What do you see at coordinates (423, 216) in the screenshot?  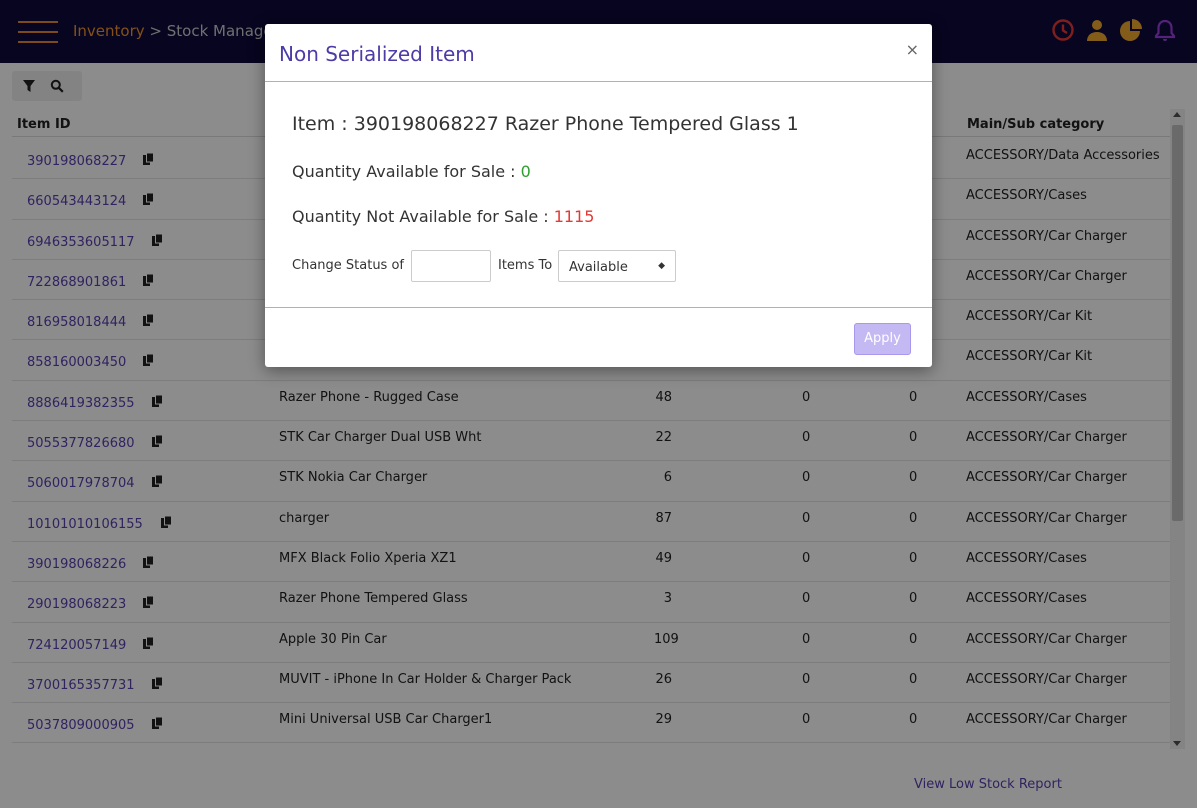 I see `quantity-not-available-label: Quantity Not Available for Sale :` at bounding box center [423, 216].